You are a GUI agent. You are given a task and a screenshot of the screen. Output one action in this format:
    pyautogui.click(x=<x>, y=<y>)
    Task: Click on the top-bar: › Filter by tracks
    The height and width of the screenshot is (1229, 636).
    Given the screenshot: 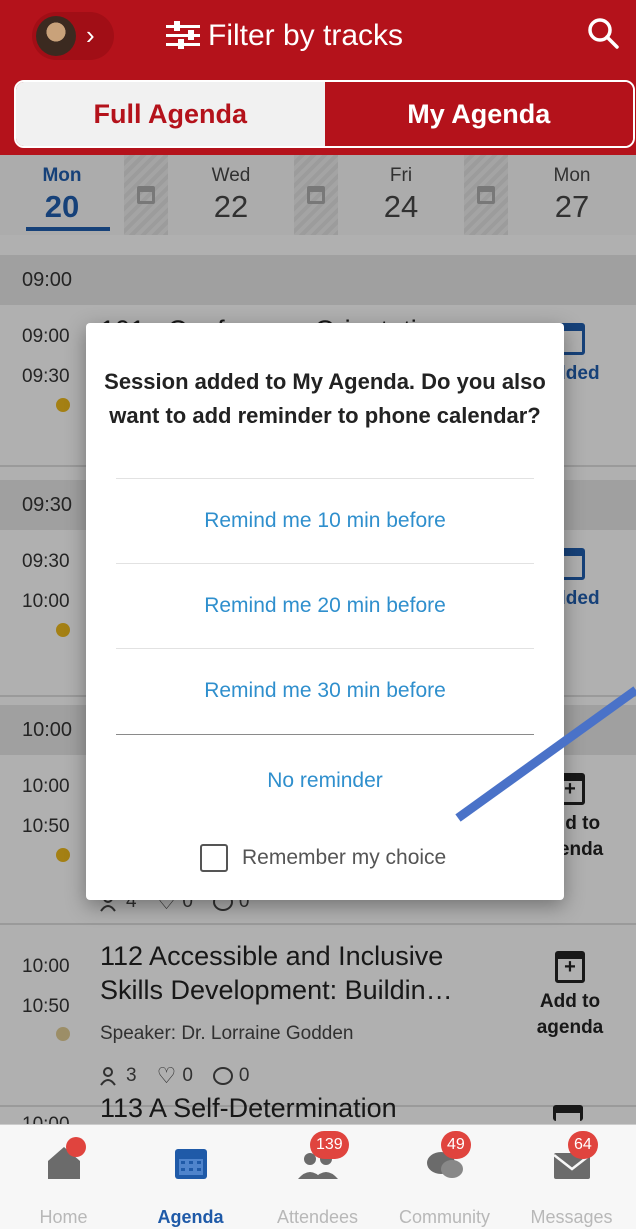 What is the action you would take?
    pyautogui.click(x=318, y=36)
    